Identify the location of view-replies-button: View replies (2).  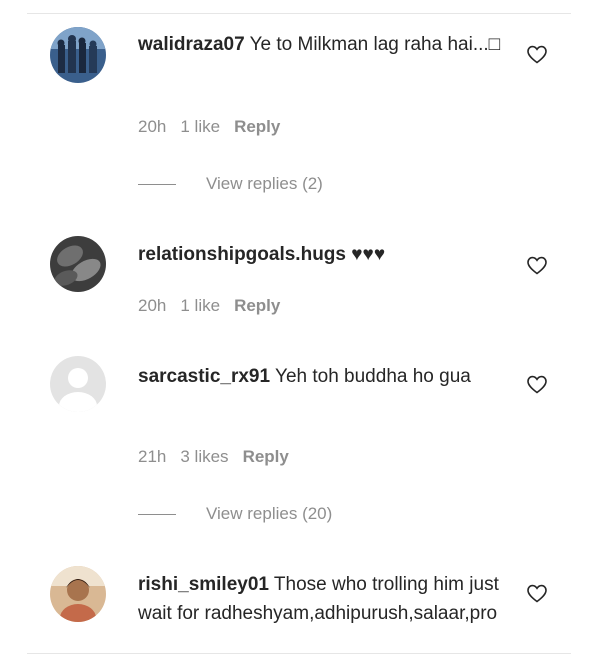
(230, 184).